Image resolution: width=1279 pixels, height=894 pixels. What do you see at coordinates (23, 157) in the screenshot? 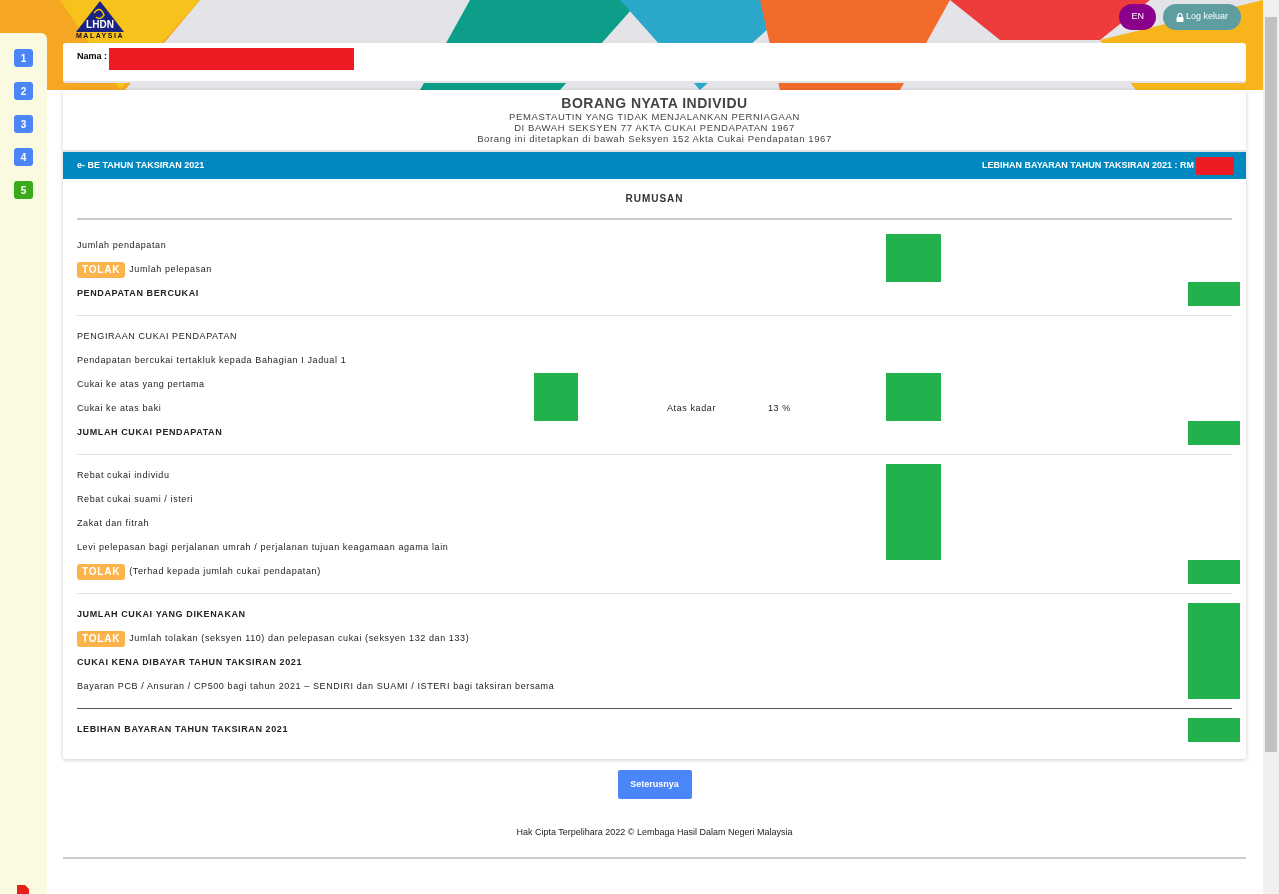
I see `step-button: 4` at bounding box center [23, 157].